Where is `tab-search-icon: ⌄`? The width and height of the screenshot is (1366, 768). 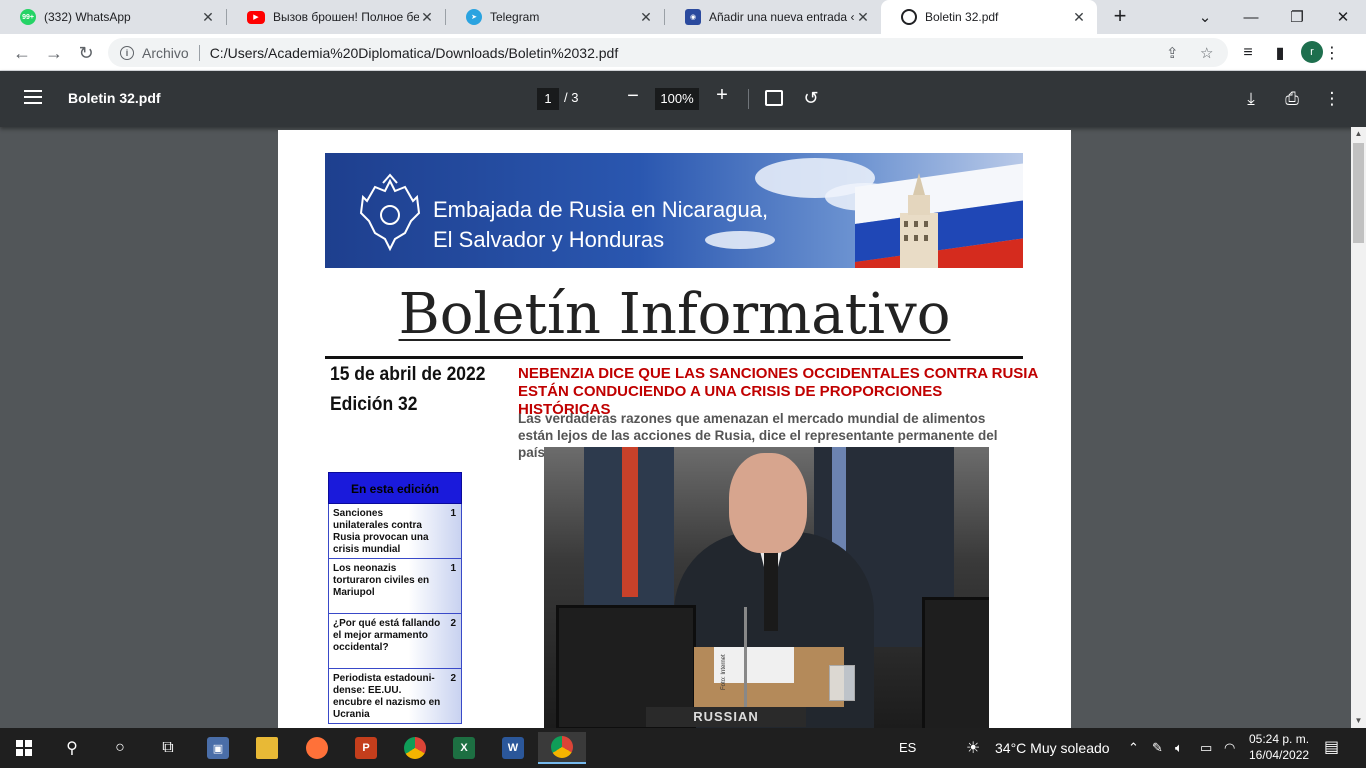 tab-search-icon: ⌄ is located at coordinates (1205, 17).